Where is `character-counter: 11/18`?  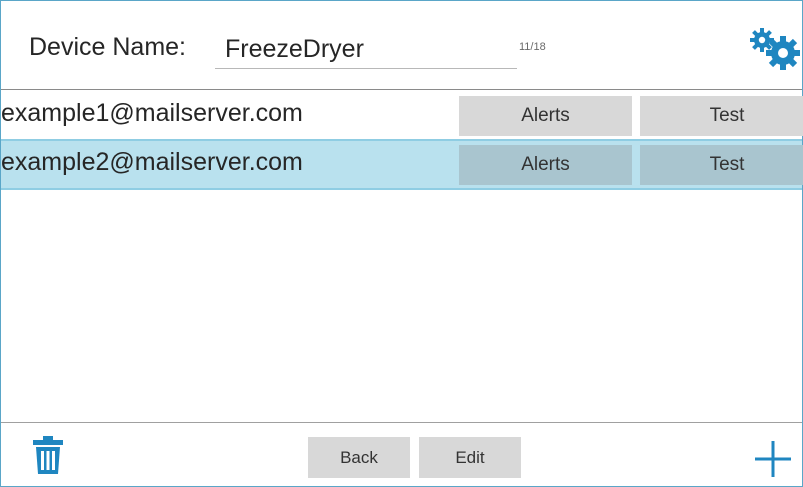
character-counter: 11/18 is located at coordinates (532, 47).